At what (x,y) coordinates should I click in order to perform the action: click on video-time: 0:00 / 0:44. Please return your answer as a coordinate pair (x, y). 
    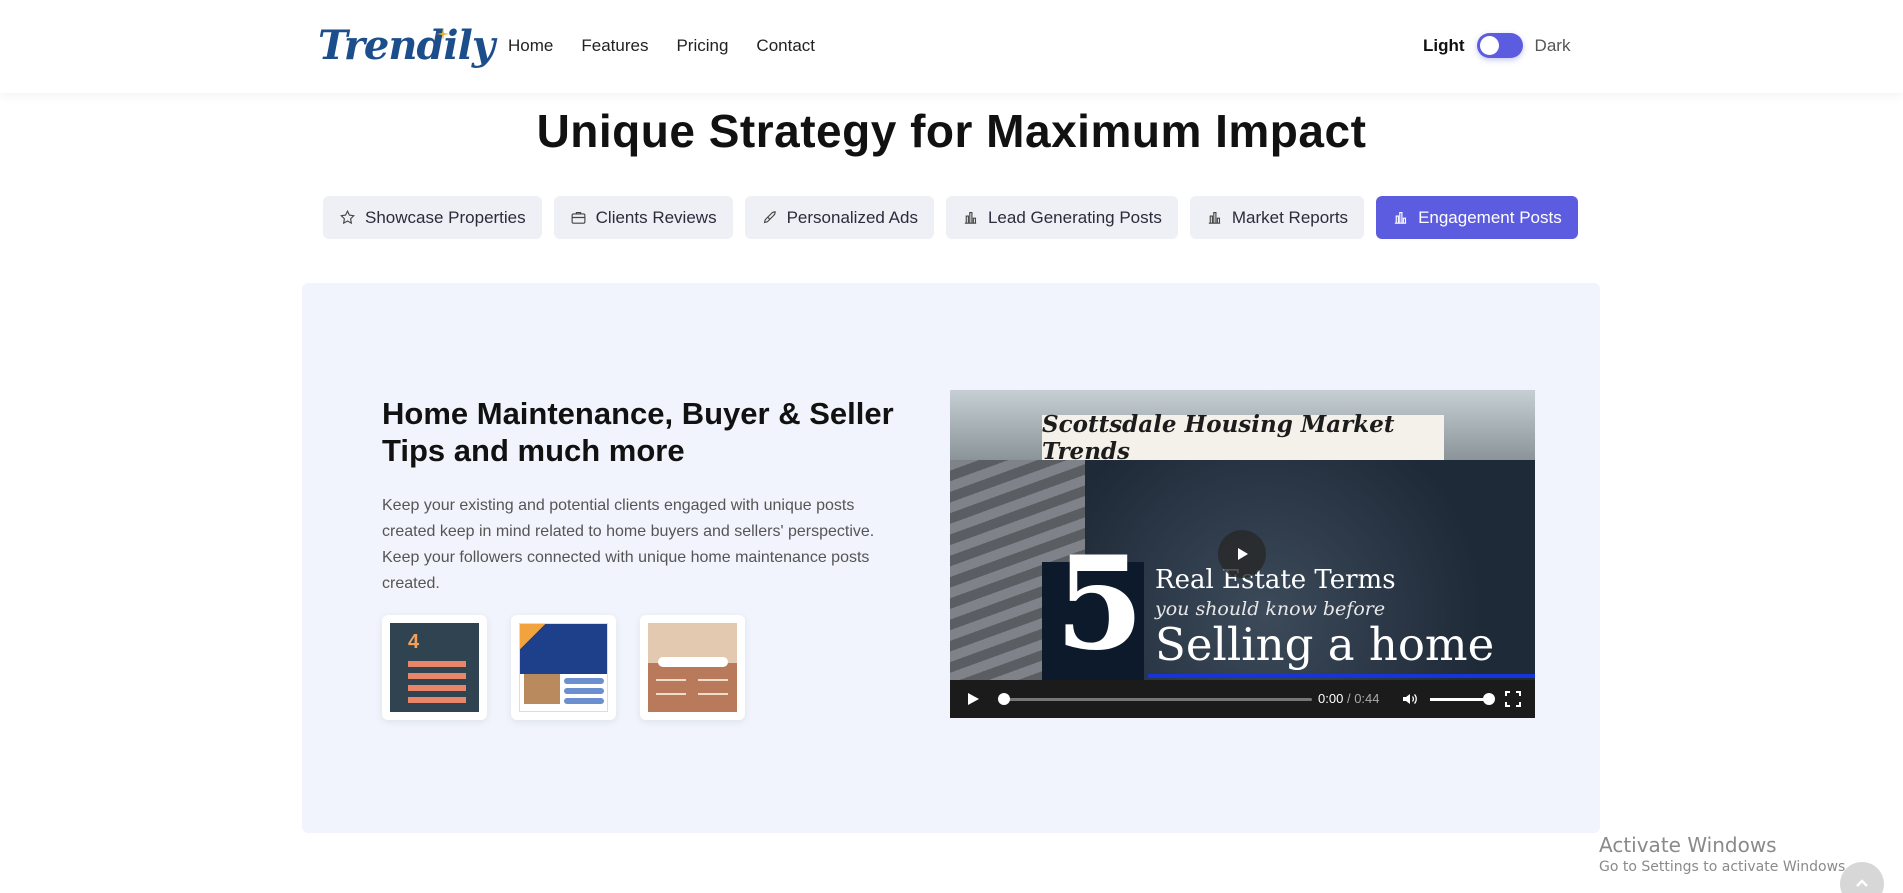
    Looking at the image, I should click on (1349, 698).